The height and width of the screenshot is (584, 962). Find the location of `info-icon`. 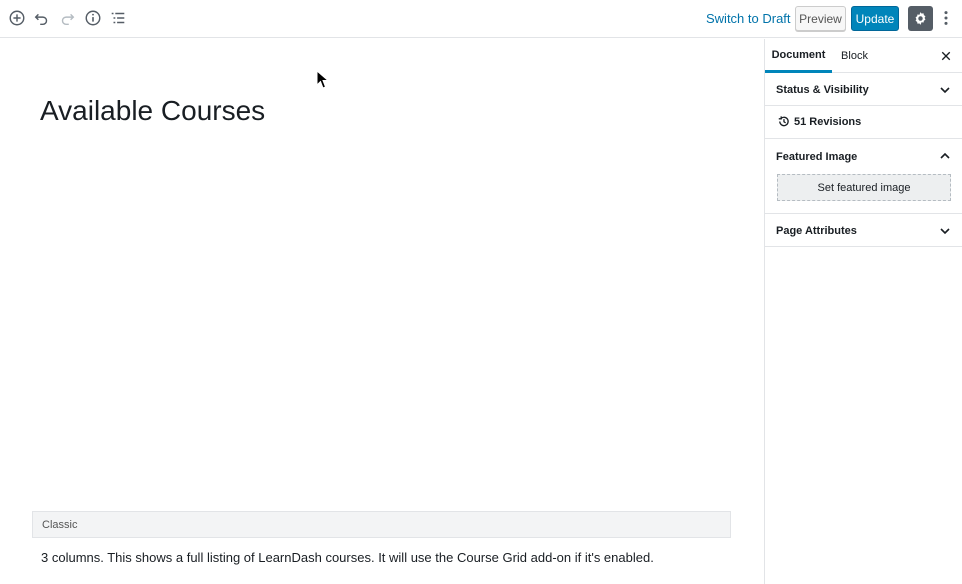

info-icon is located at coordinates (93, 18).